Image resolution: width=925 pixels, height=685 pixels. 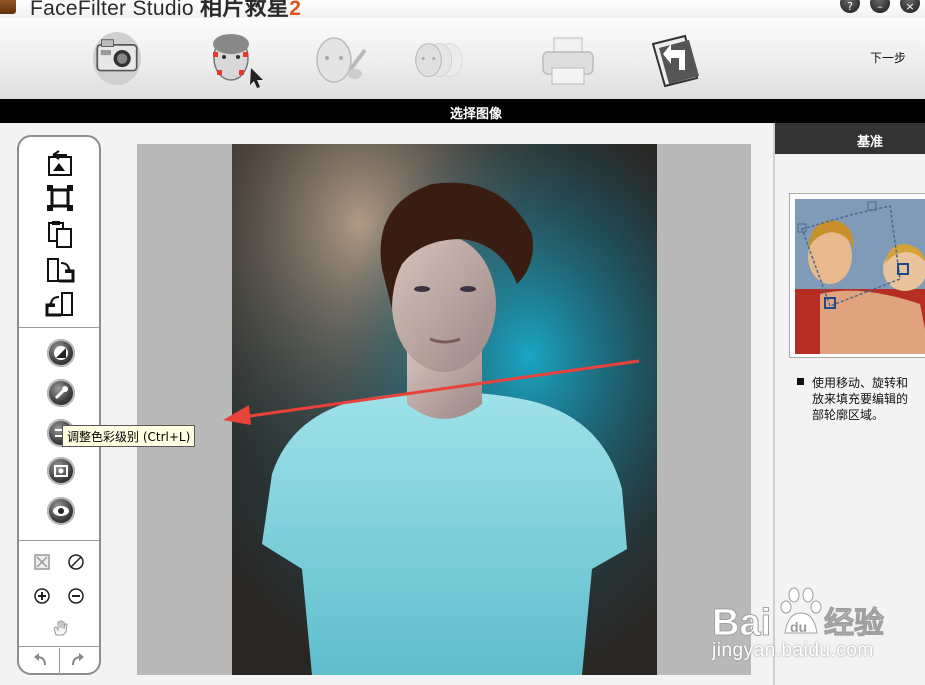 I want to click on zoom-out-icon, so click(x=76, y=596).